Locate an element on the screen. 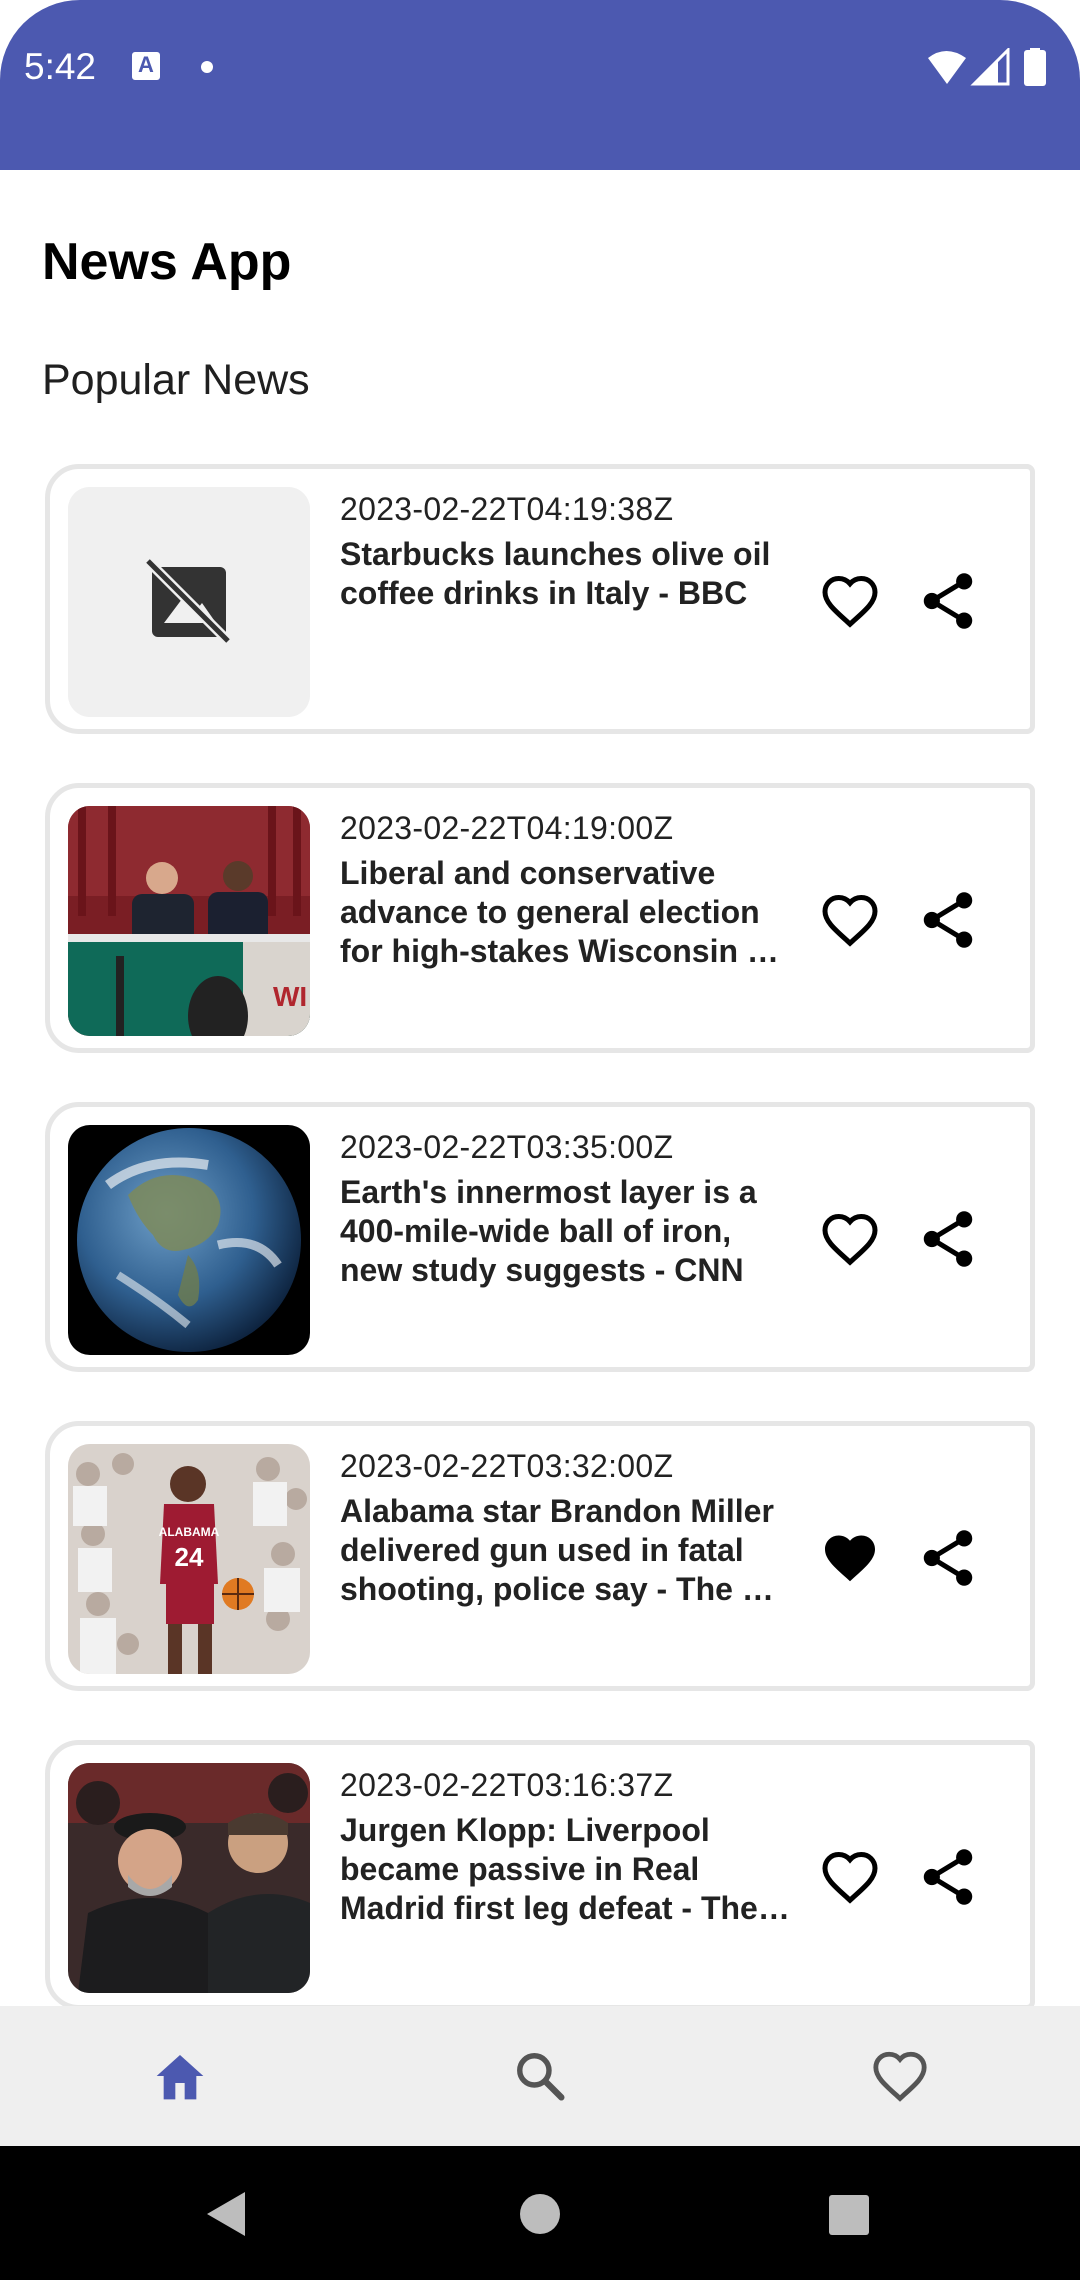 This screenshot has width=1080, height=2280. section-title: Popular News is located at coordinates (176, 380).